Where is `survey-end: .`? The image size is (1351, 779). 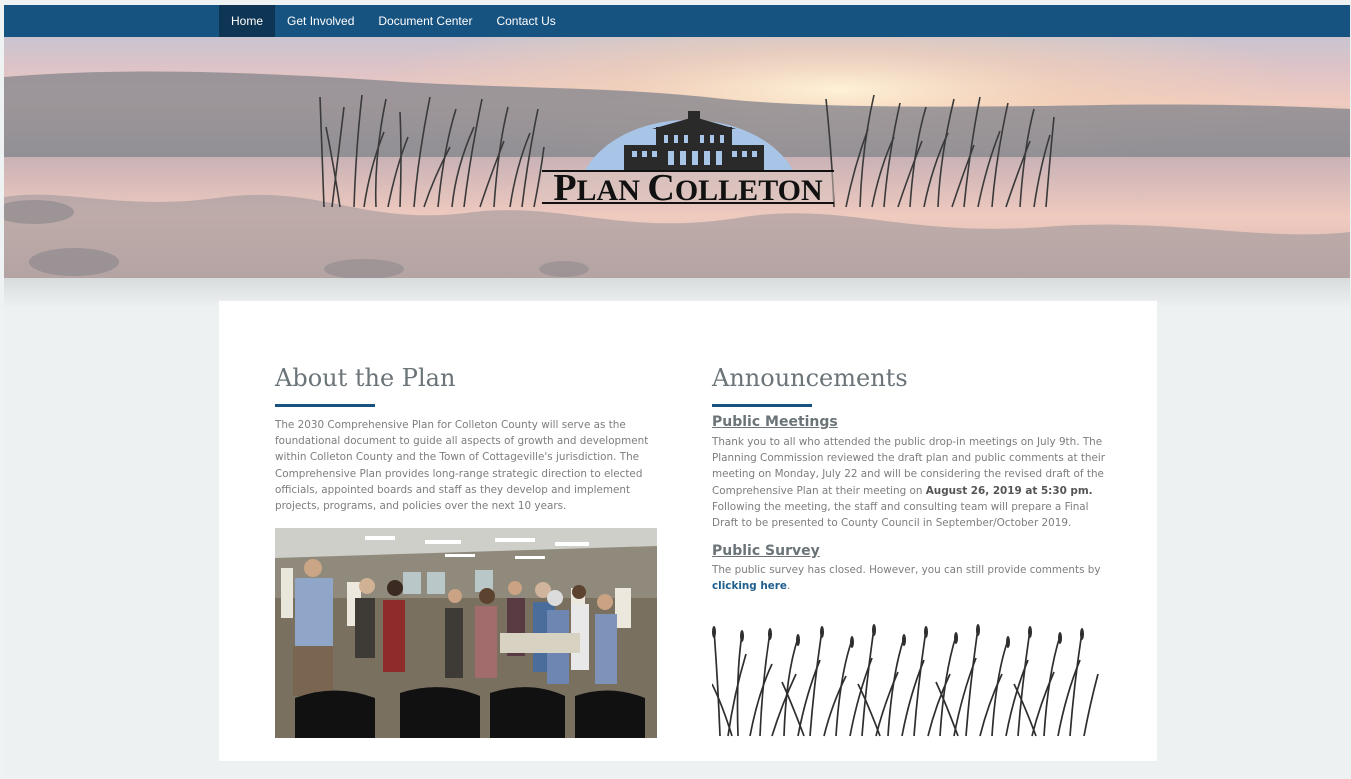
survey-end: . is located at coordinates (788, 586).